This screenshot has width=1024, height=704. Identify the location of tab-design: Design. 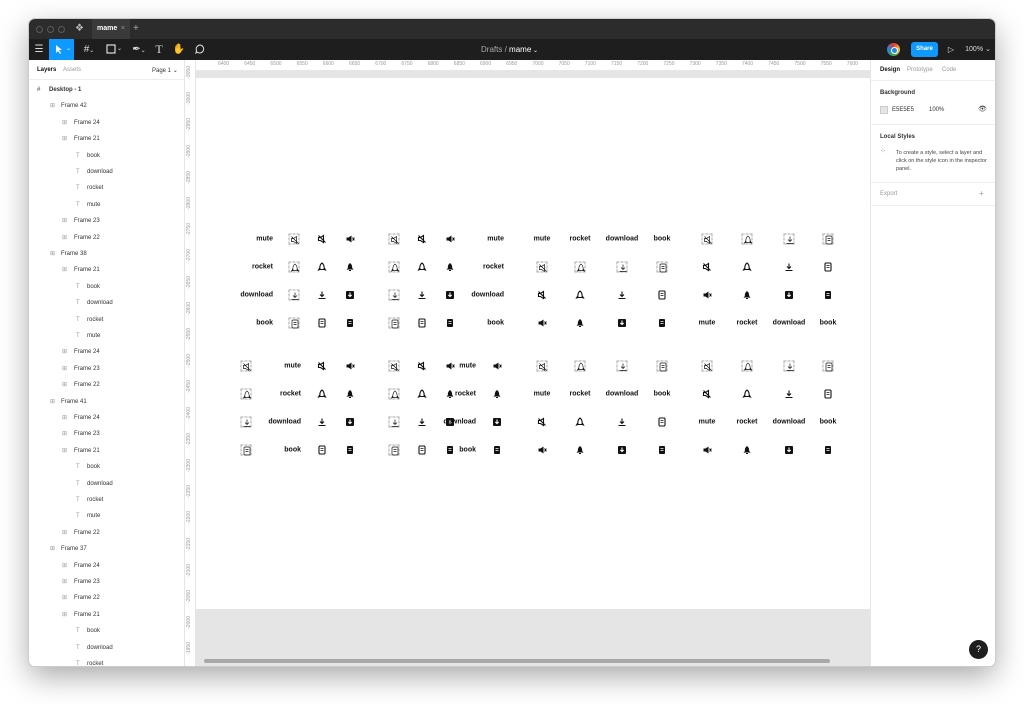
(890, 70).